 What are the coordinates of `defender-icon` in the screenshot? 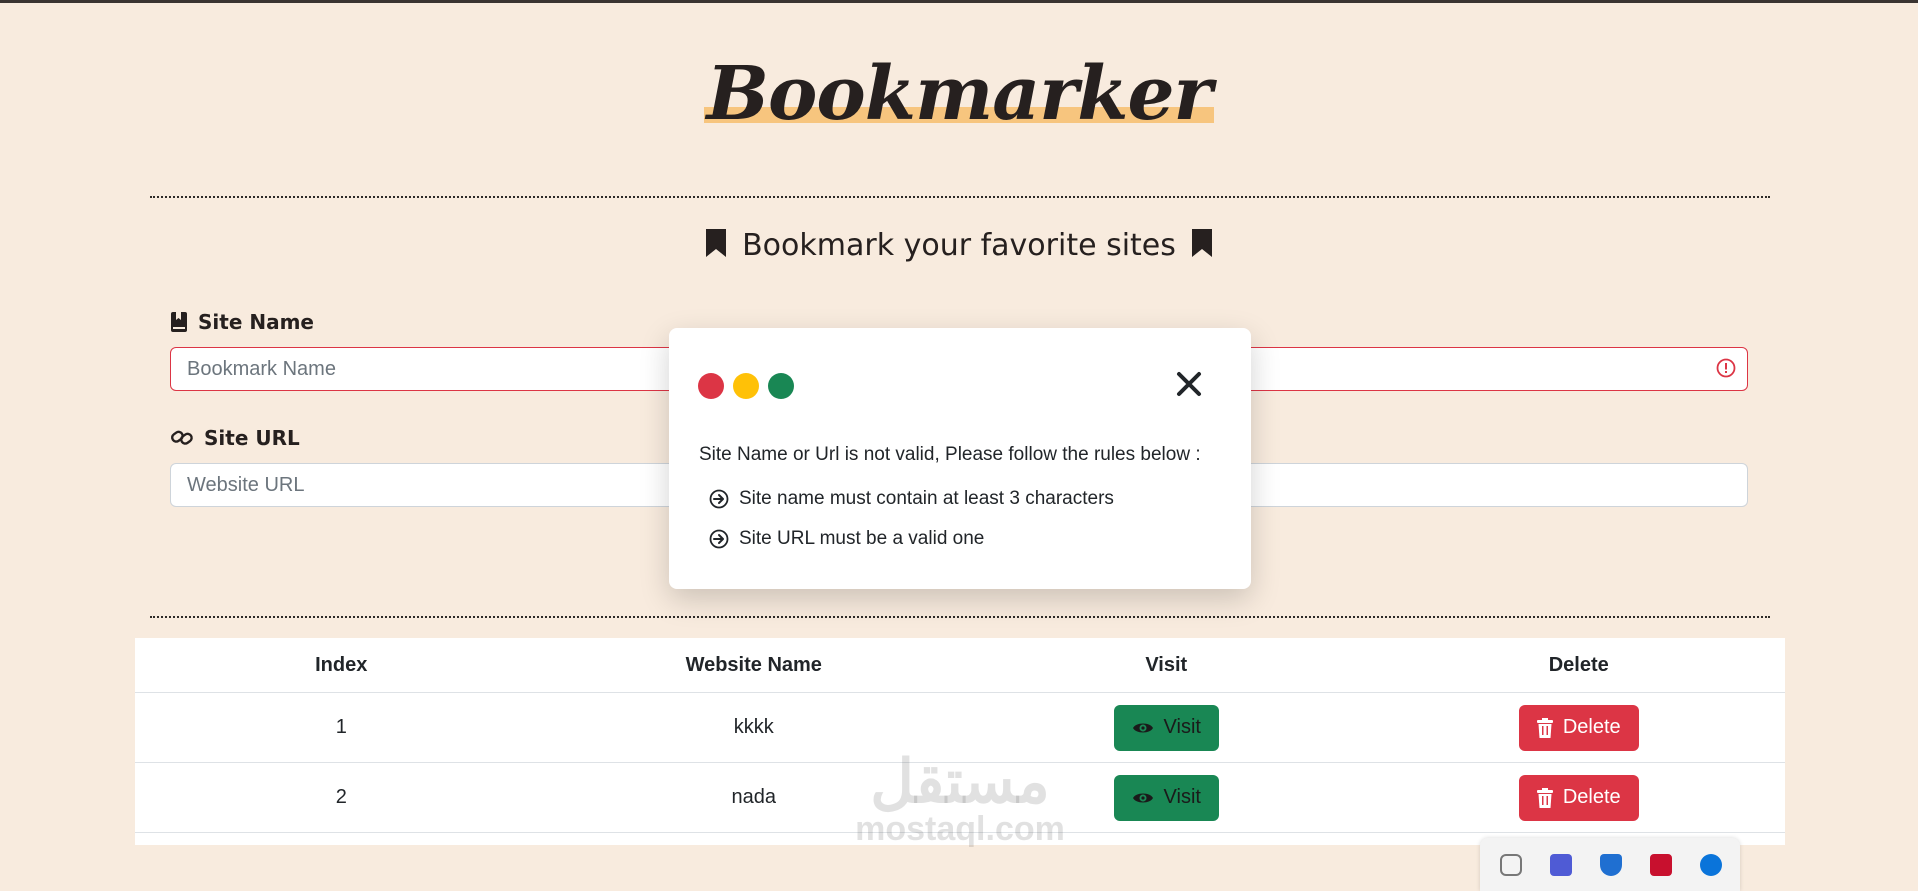 It's located at (1611, 865).